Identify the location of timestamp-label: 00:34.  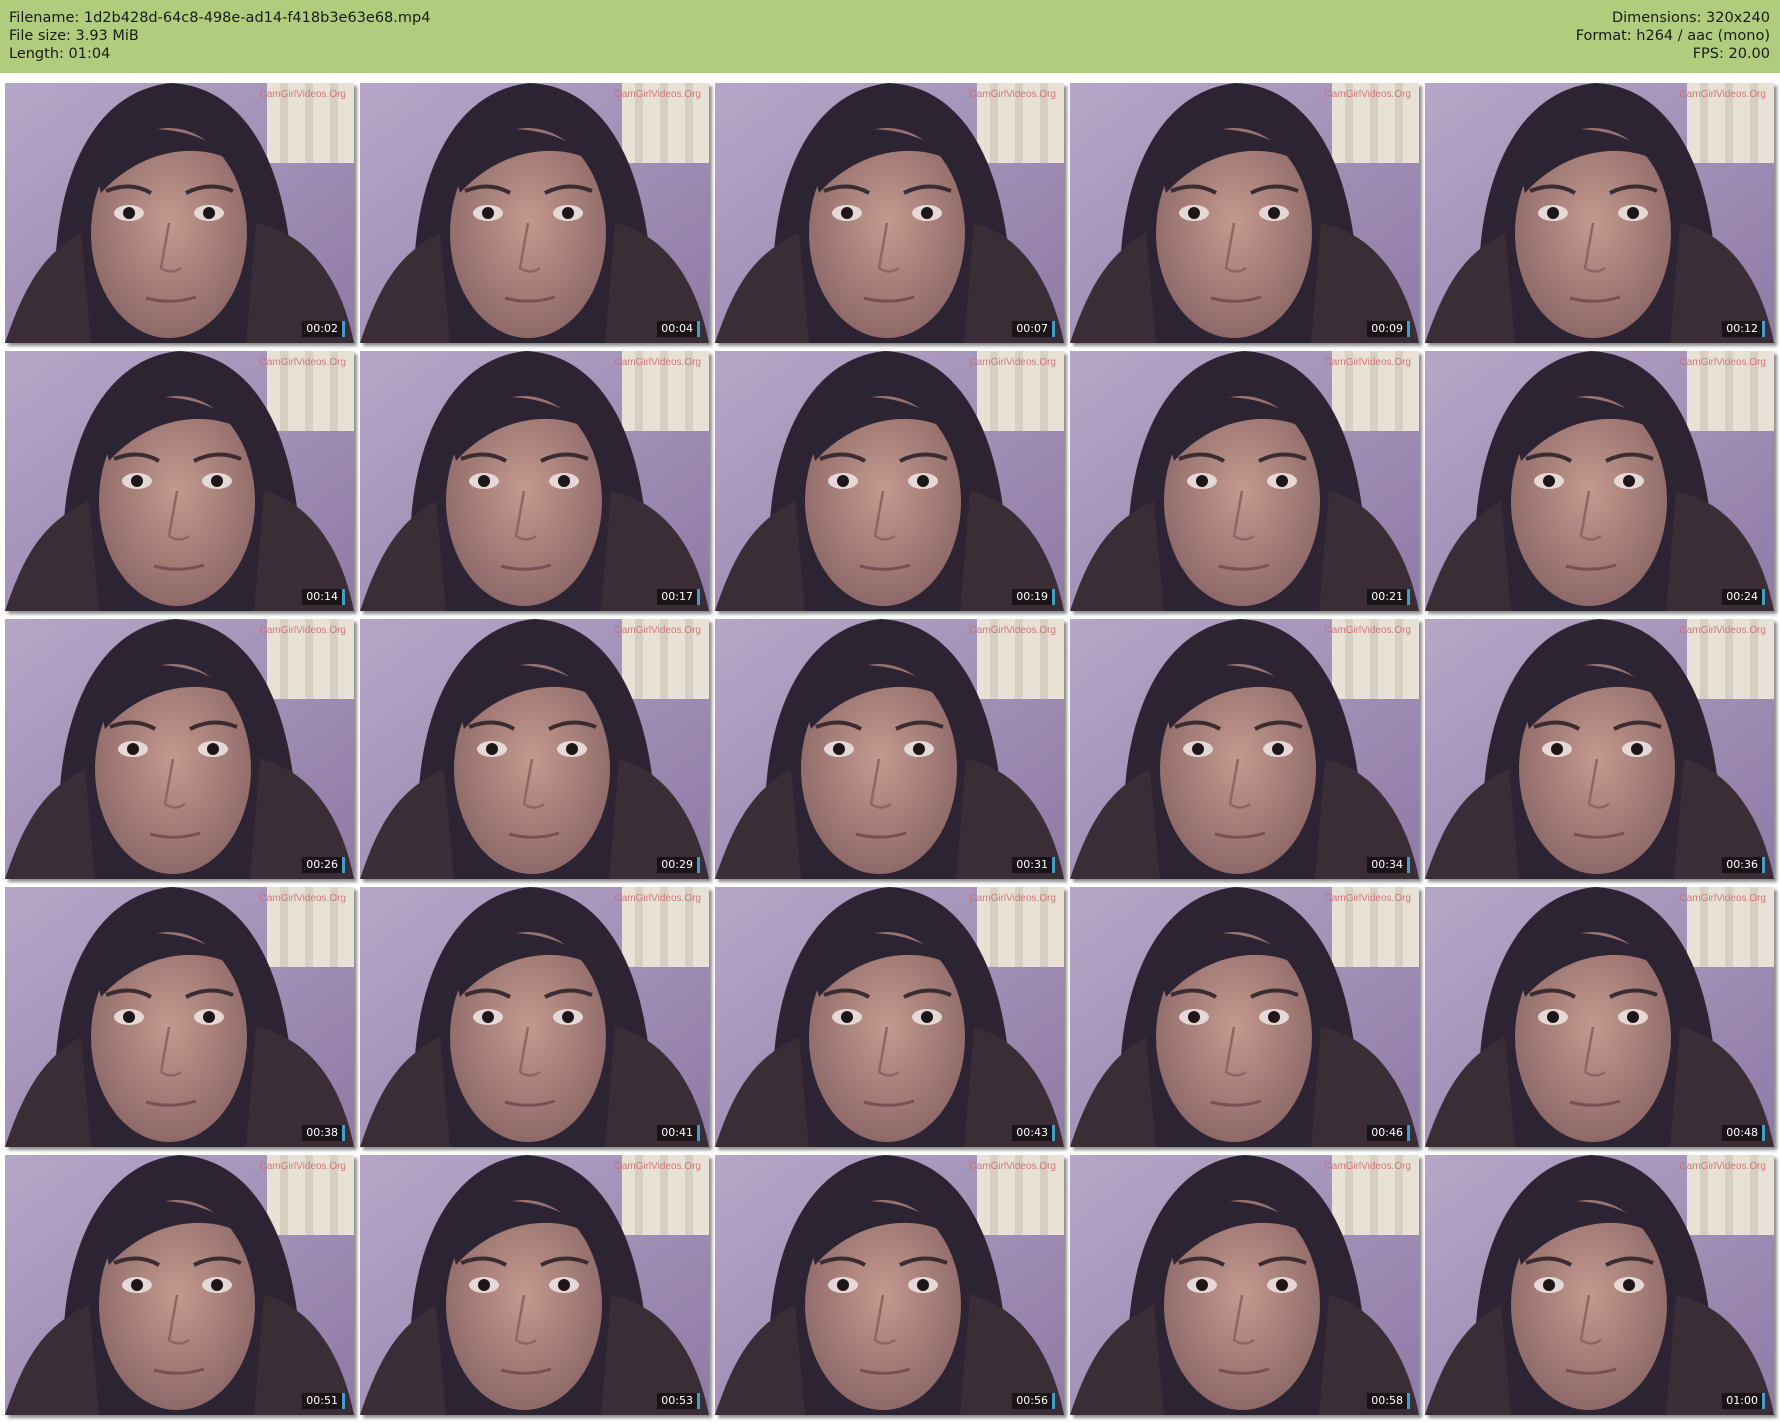
(1388, 865).